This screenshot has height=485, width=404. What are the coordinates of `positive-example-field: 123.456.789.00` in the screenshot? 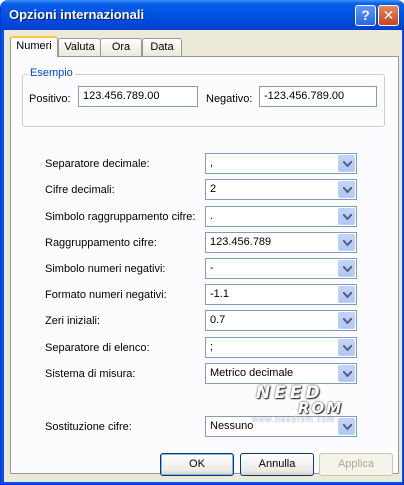 It's located at (138, 96).